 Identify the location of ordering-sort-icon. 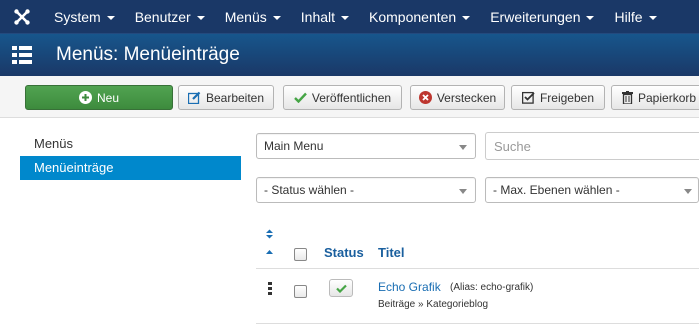
(269, 244).